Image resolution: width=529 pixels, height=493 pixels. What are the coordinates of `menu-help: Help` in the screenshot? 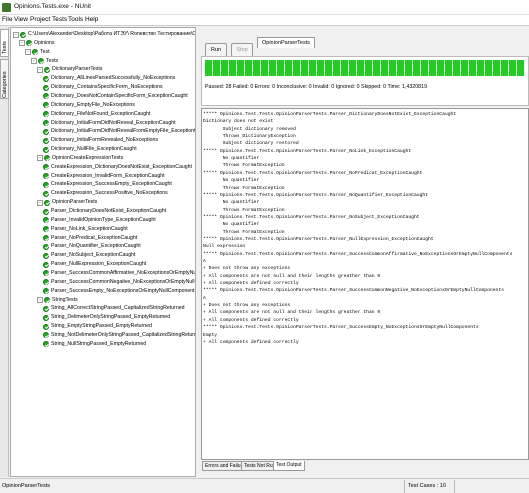 It's located at (91, 19).